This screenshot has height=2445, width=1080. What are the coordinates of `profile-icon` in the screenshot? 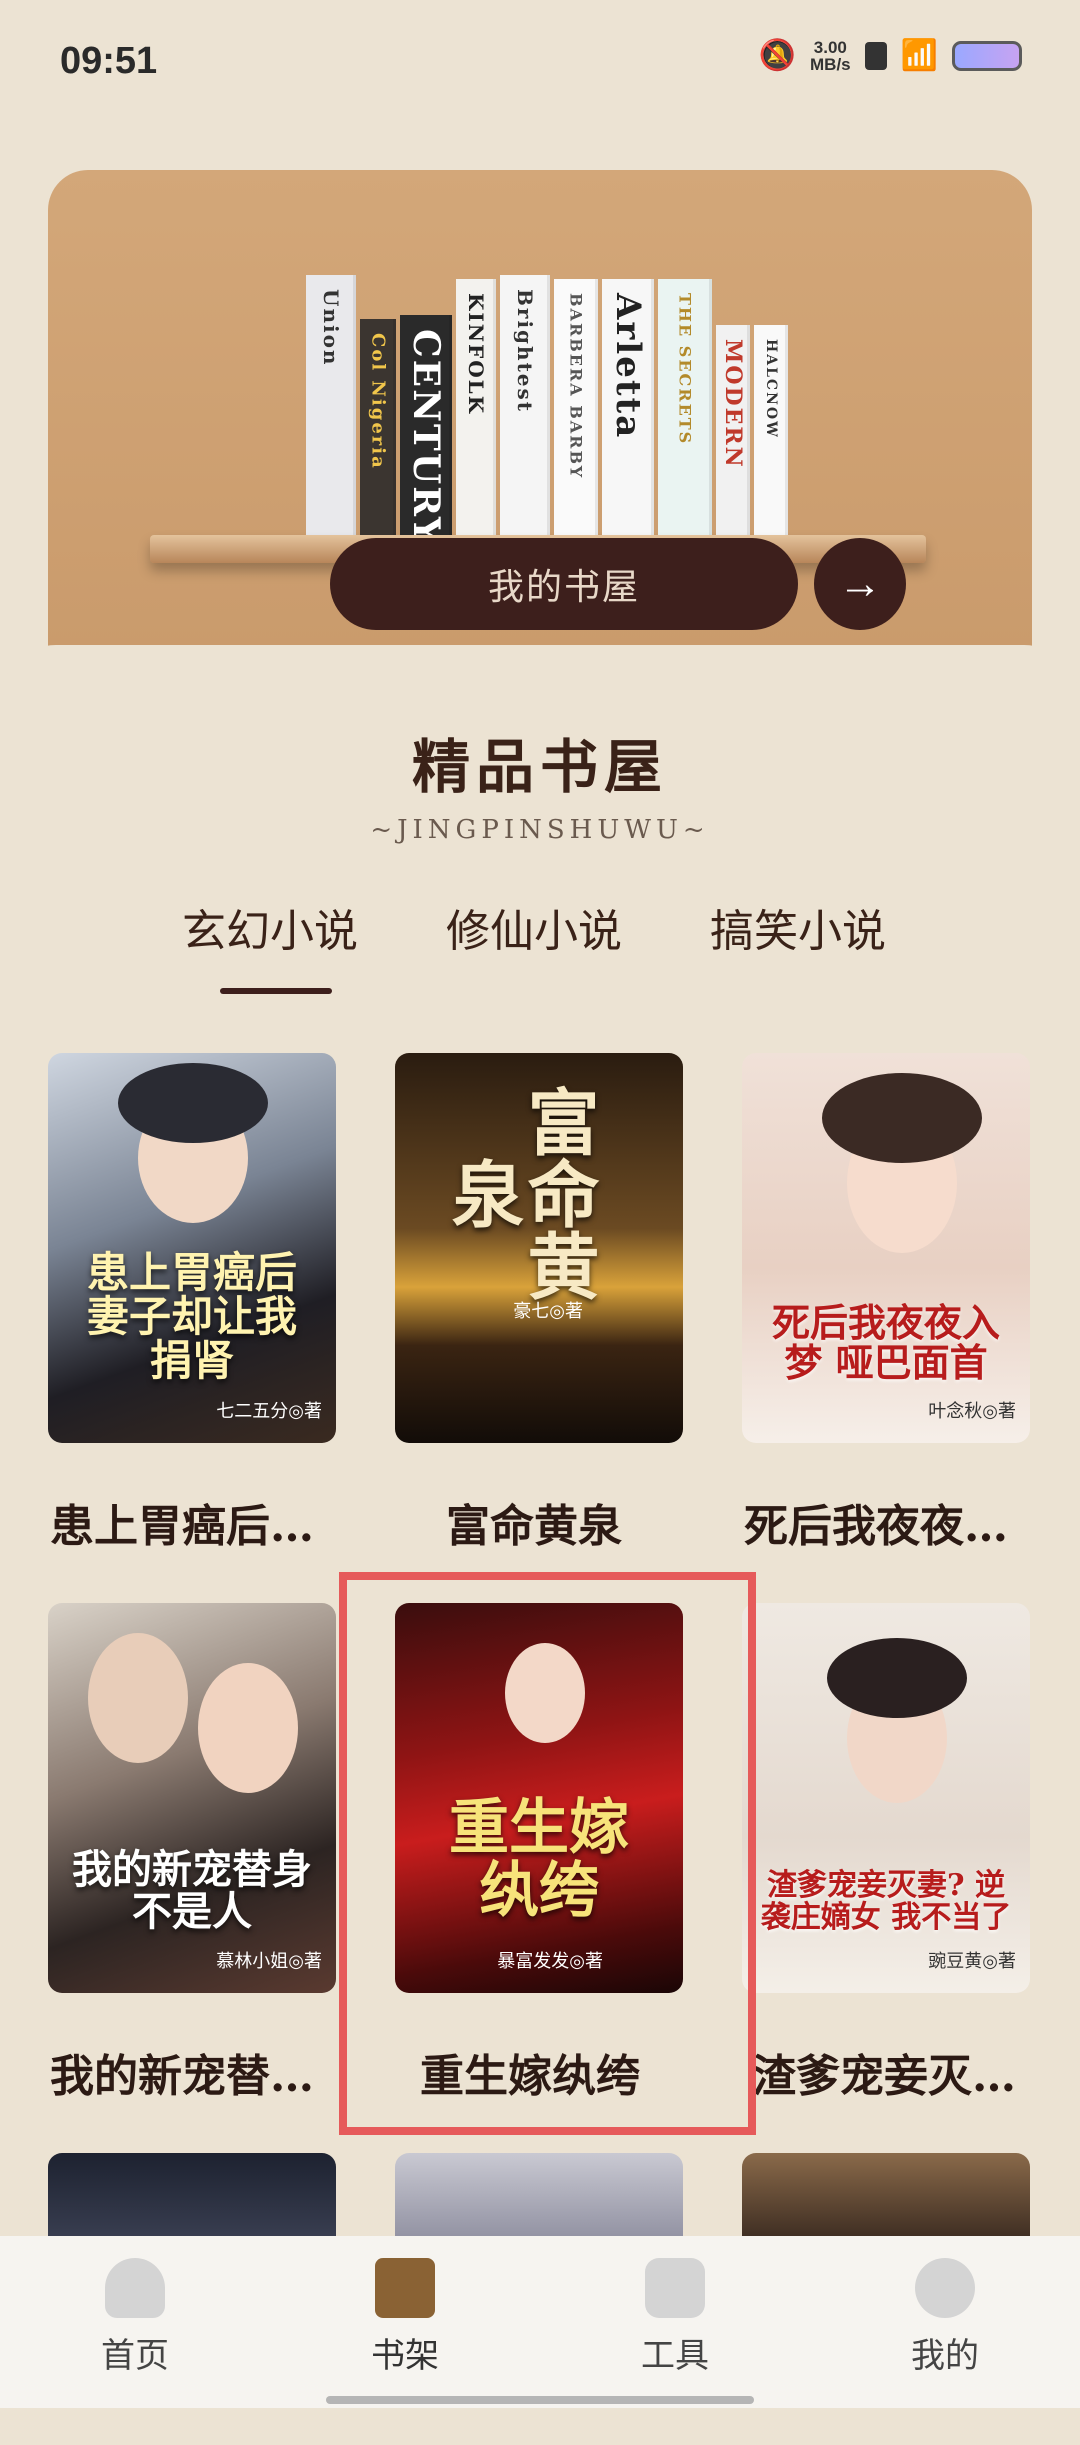 It's located at (945, 2288).